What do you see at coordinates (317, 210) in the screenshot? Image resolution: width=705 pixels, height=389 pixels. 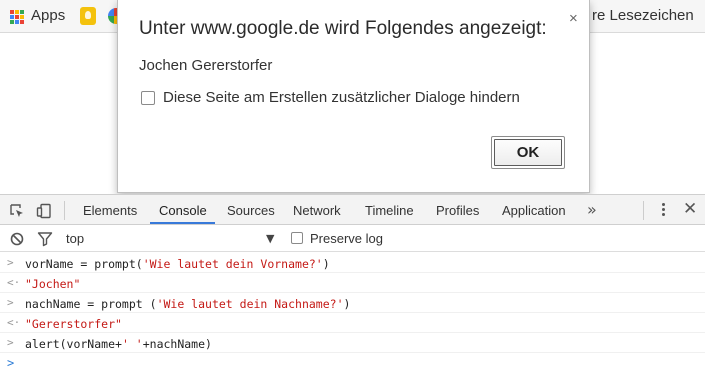 I see `tab-network: Network` at bounding box center [317, 210].